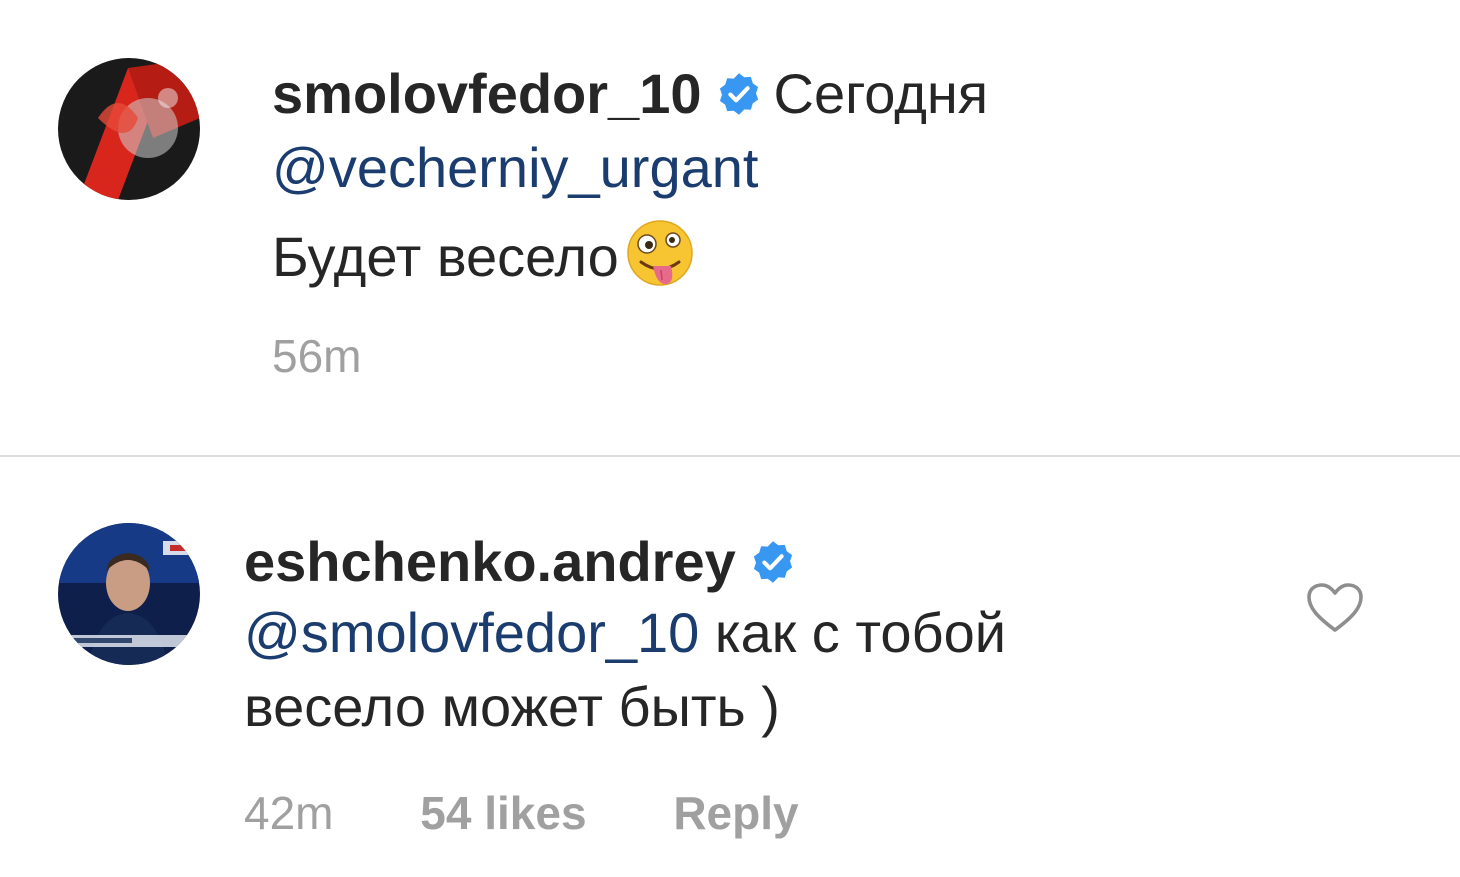  Describe the element at coordinates (853, 632) in the screenshot. I see `comment-text: как с тобой` at that location.